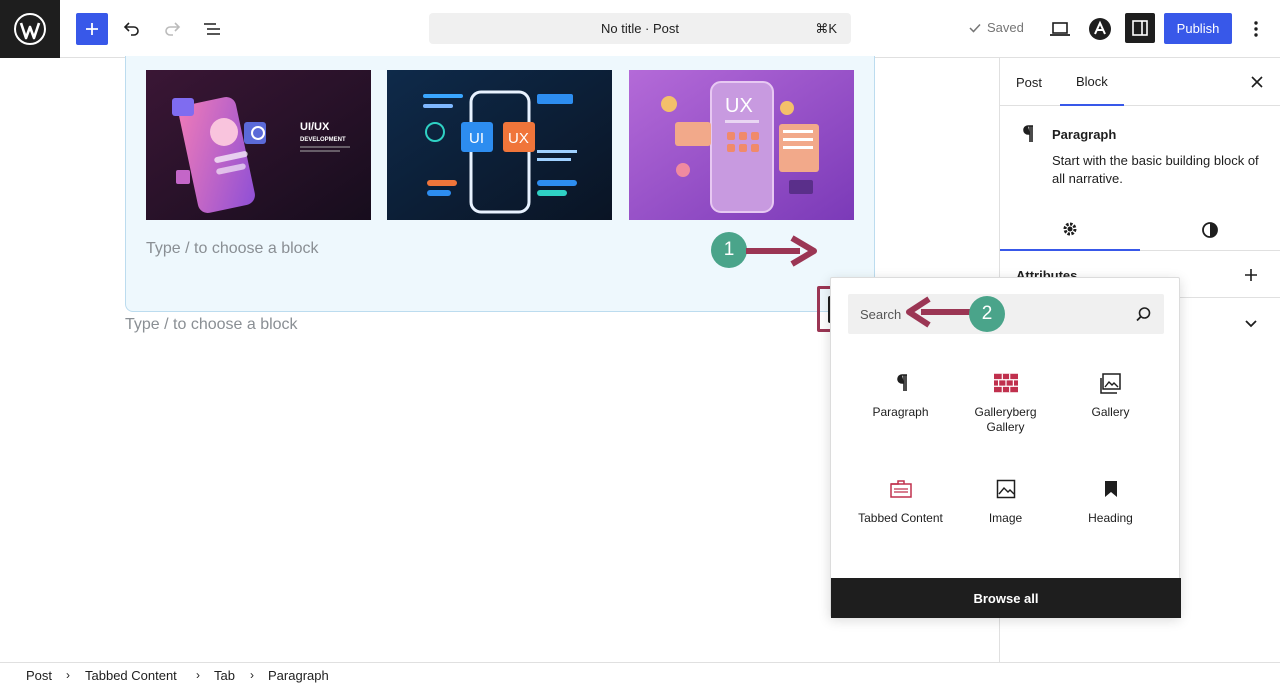 The width and height of the screenshot is (1280, 686). Describe the element at coordinates (131, 675) in the screenshot. I see `breadcrumb-item: Tabbed Content` at that location.